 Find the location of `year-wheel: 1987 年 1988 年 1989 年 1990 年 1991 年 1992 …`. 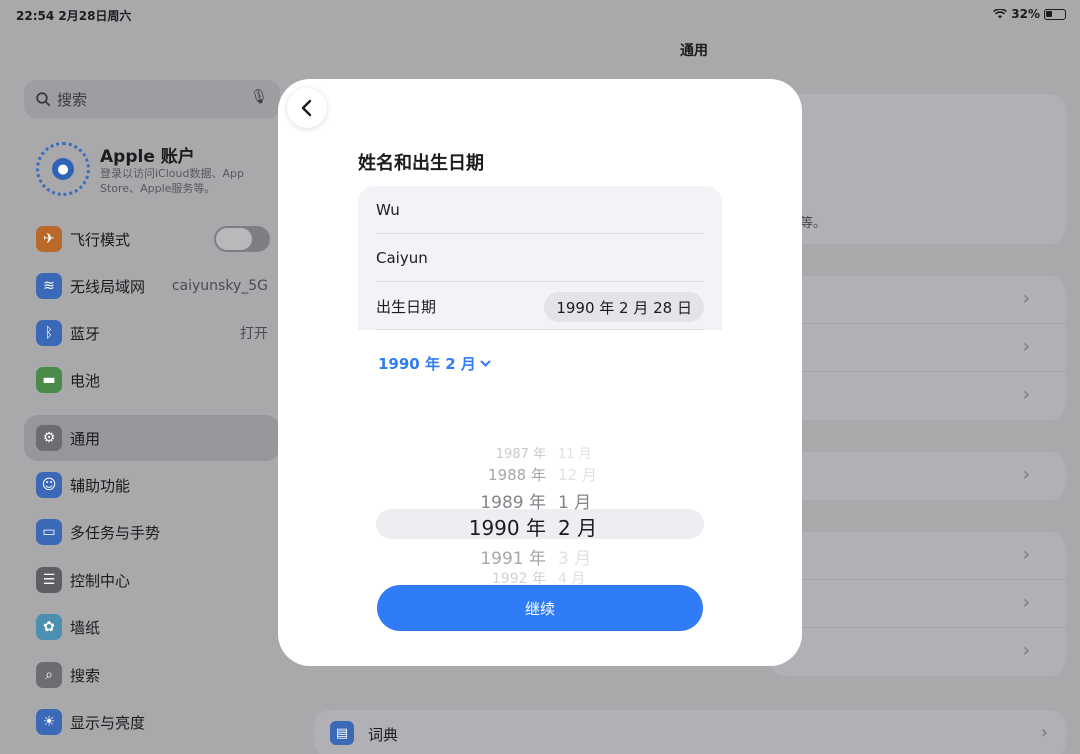

year-wheel: 1987 年 1988 年 1989 年 1990 年 1991 年 1992 … is located at coordinates (501, 513).